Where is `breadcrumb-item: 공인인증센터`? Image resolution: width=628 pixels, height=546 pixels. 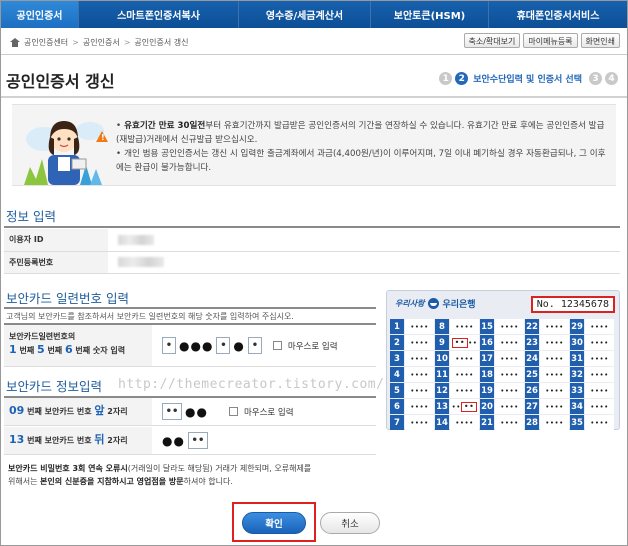
breadcrumb-item: 공인인증센터 is located at coordinates (46, 42).